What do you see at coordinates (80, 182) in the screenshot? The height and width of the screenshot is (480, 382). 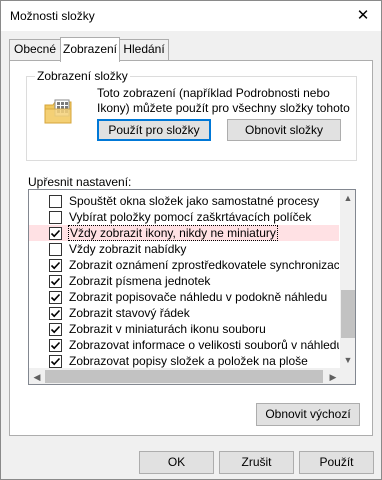 I see `advanced-settings-label: Upřesnit nastavení:` at bounding box center [80, 182].